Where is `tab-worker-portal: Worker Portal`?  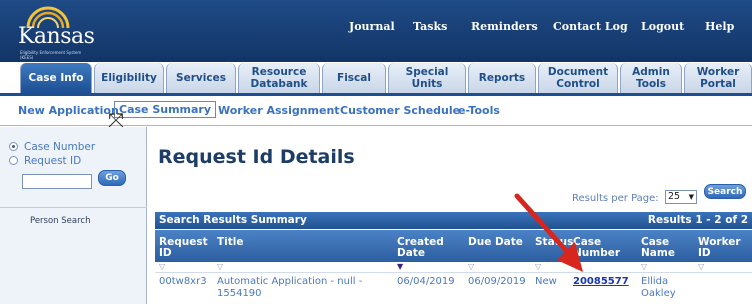 tab-worker-portal: Worker Portal is located at coordinates (718, 78).